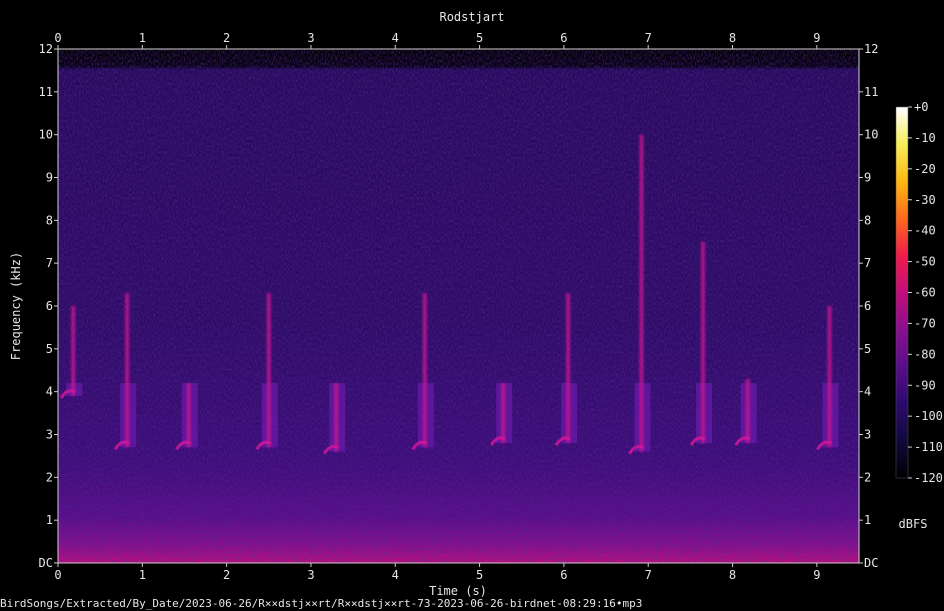 This screenshot has width=944, height=611. I want to click on colorbar-tick-label: -110, so click(928, 447).